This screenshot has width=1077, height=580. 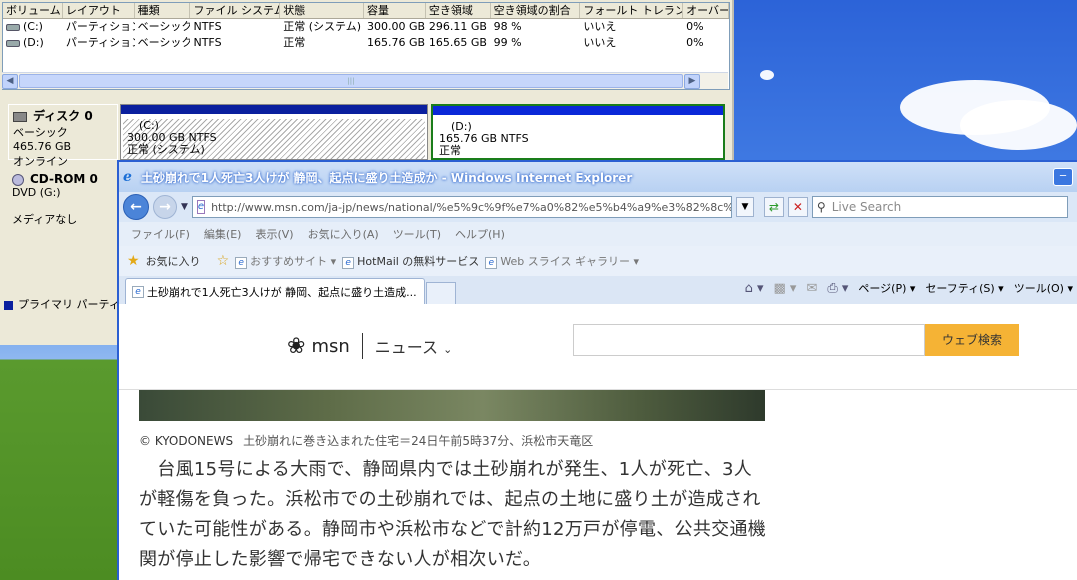 I want to click on chevron-down-icon: ⌄, so click(x=448, y=349).